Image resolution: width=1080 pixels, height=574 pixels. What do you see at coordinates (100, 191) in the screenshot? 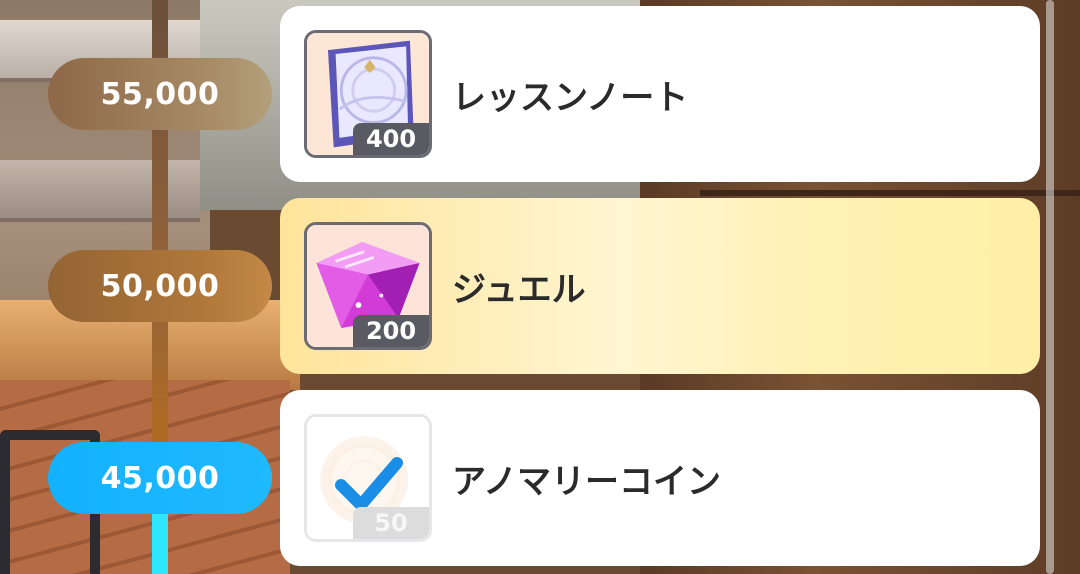
I see `background-shelf` at bounding box center [100, 191].